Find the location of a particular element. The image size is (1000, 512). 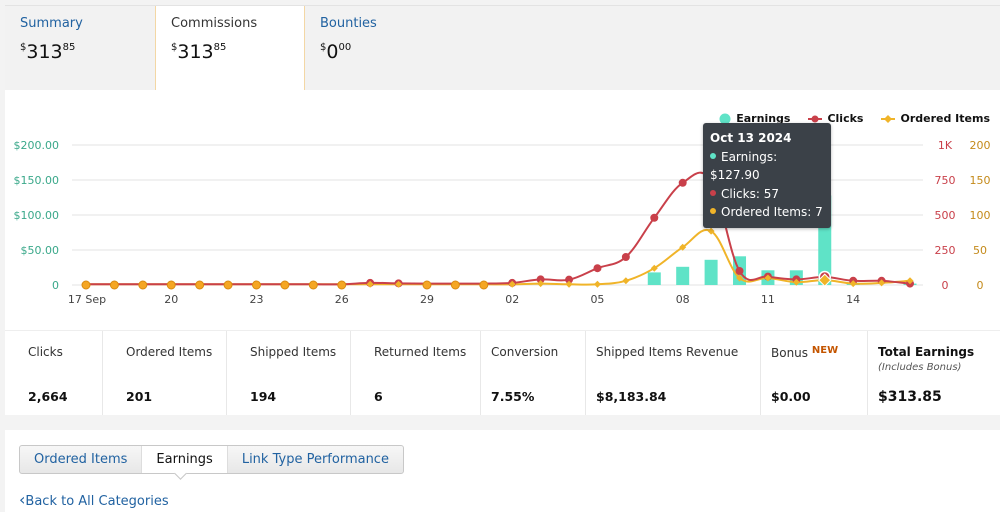

x-tick-label: 20 is located at coordinates (171, 299).